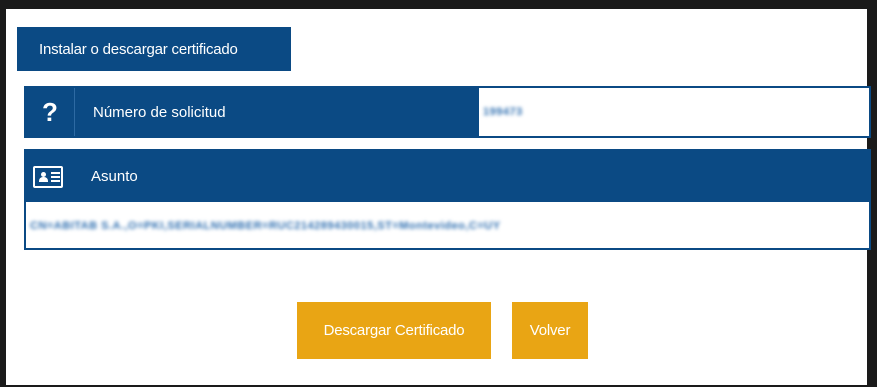 Image resolution: width=877 pixels, height=387 pixels. I want to click on request-number-field: 199473, so click(674, 112).